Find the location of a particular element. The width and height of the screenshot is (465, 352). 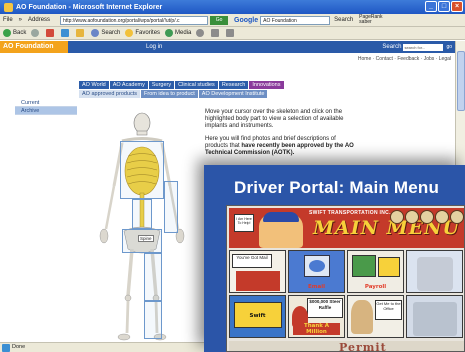

login-link: Log in is located at coordinates (154, 47).